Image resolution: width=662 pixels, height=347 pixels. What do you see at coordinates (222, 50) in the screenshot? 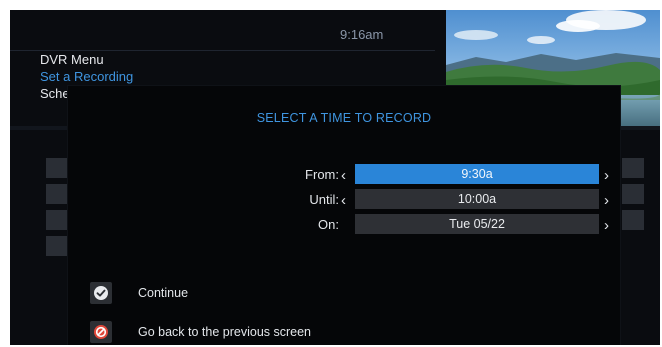
I see `header-divider` at bounding box center [222, 50].